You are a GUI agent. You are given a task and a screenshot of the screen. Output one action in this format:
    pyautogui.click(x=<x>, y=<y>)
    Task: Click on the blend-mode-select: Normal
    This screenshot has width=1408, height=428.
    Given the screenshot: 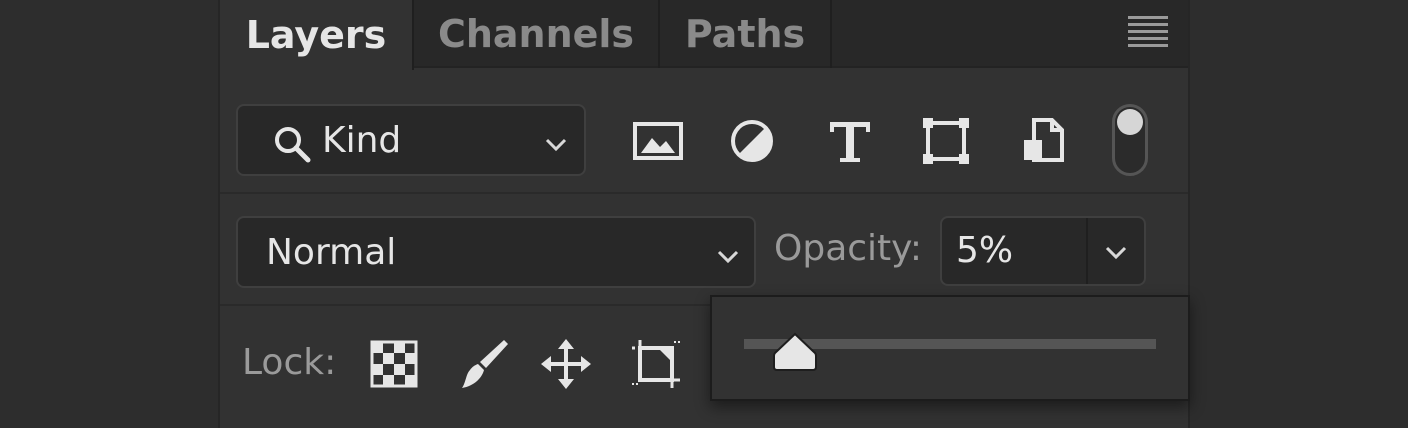 What is the action you would take?
    pyautogui.click(x=496, y=252)
    